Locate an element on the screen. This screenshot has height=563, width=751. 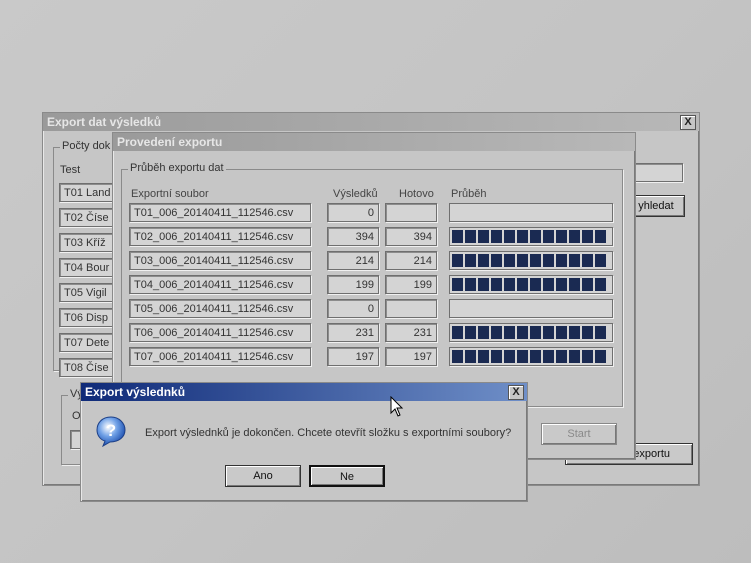
test-list-item: T06 Disp is located at coordinates (87, 317).